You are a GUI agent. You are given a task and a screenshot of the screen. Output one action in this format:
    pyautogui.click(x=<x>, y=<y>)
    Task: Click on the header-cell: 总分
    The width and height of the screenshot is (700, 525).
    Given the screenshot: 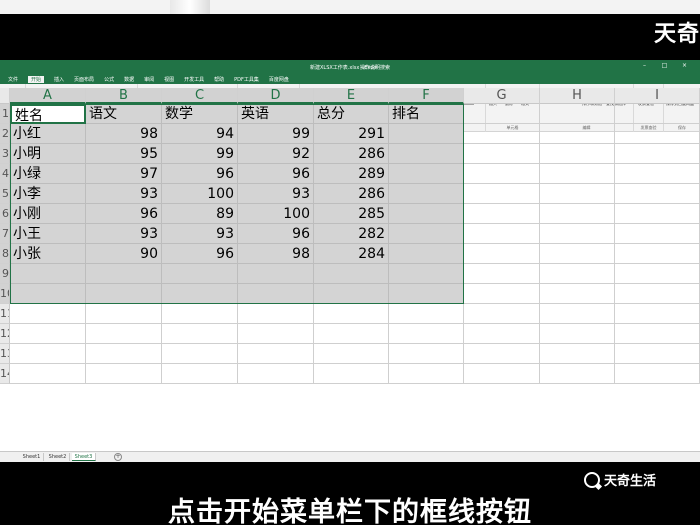 What is the action you would take?
    pyautogui.click(x=351, y=114)
    